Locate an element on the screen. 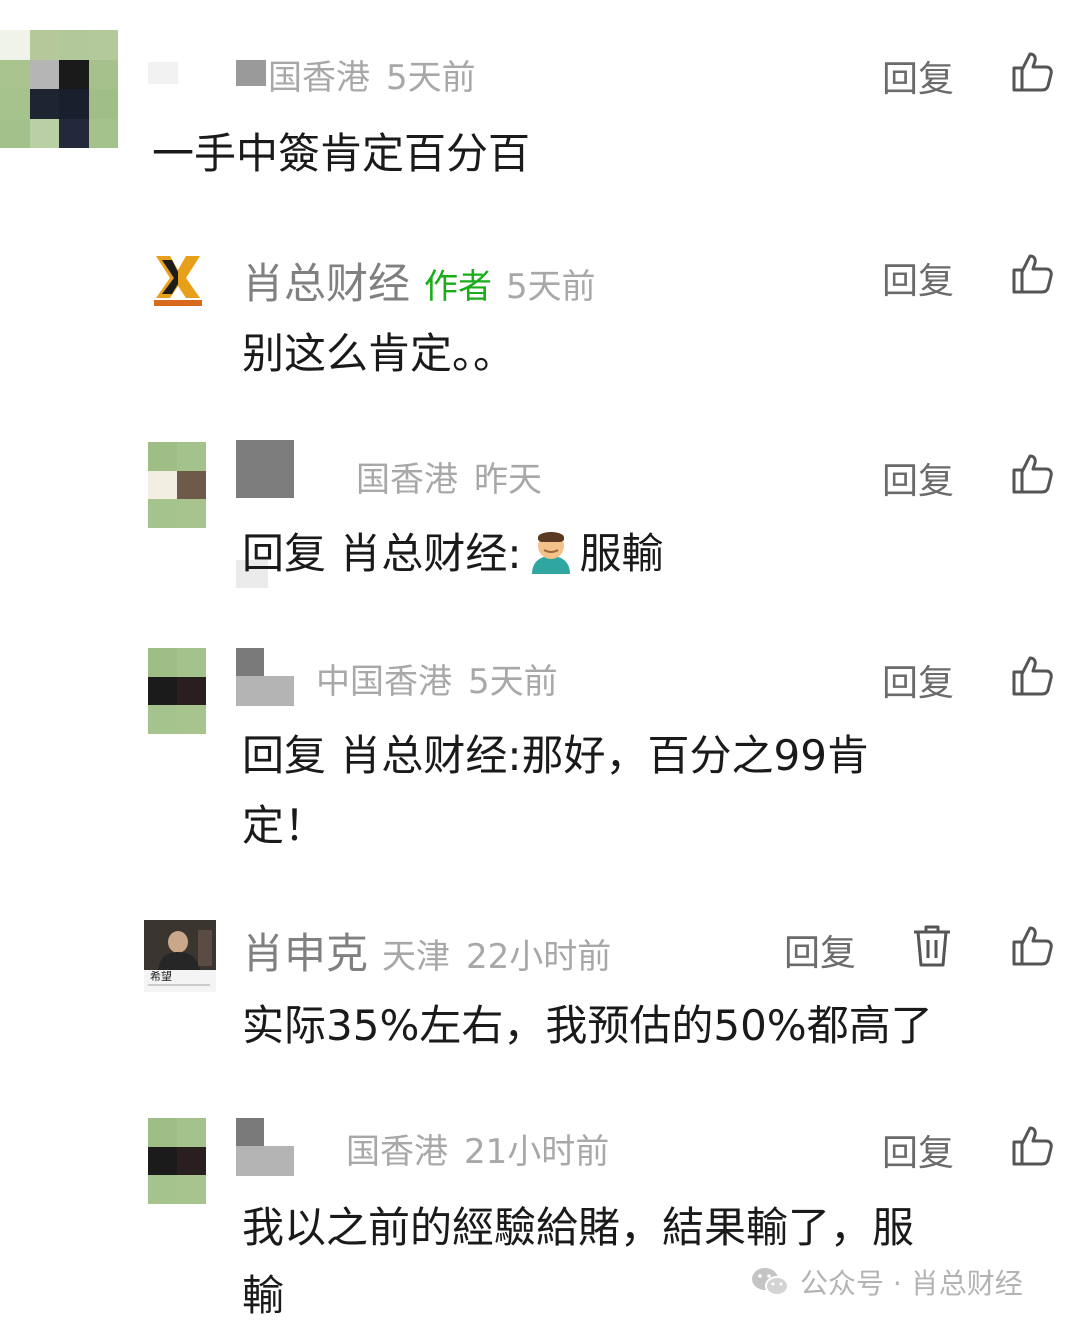 Image resolution: width=1080 pixels, height=1330 pixels. comment-meta: 国香港 5天前 is located at coordinates (372, 74).